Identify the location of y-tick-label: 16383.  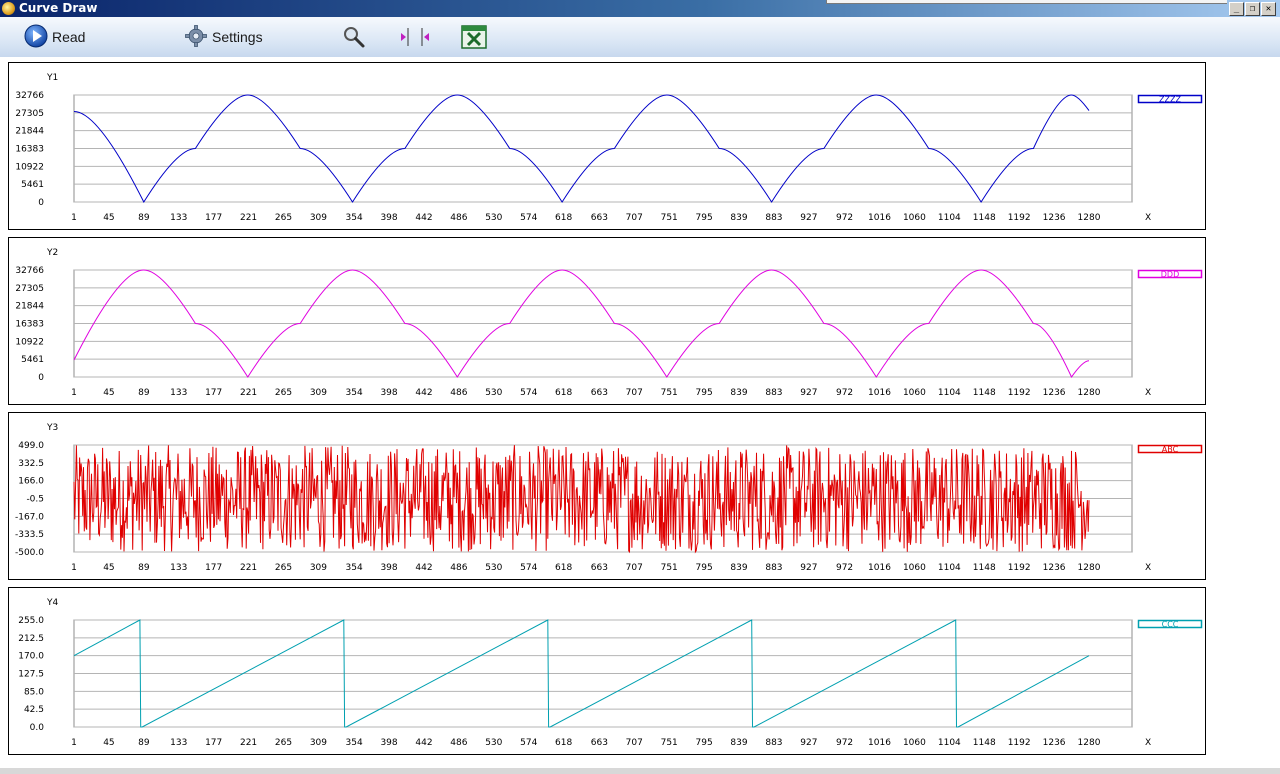
(29, 325).